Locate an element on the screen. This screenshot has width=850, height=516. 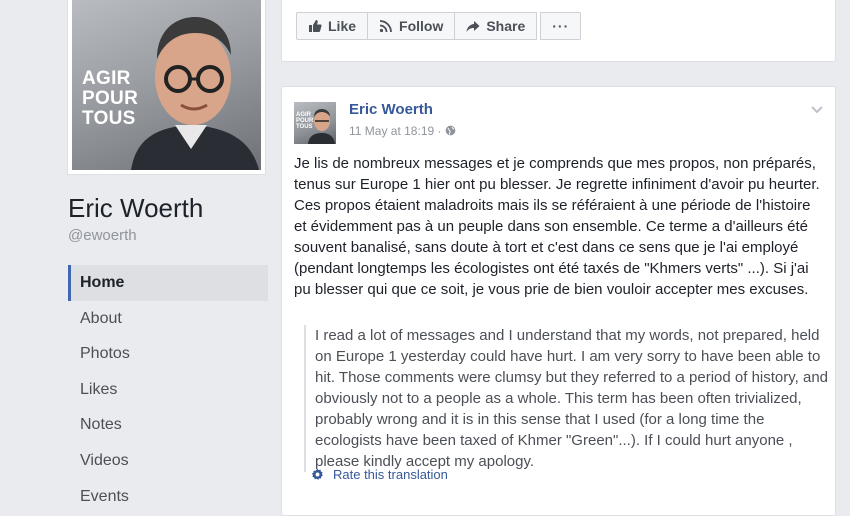
rate-translation-link: Rate this translation is located at coordinates (379, 474).